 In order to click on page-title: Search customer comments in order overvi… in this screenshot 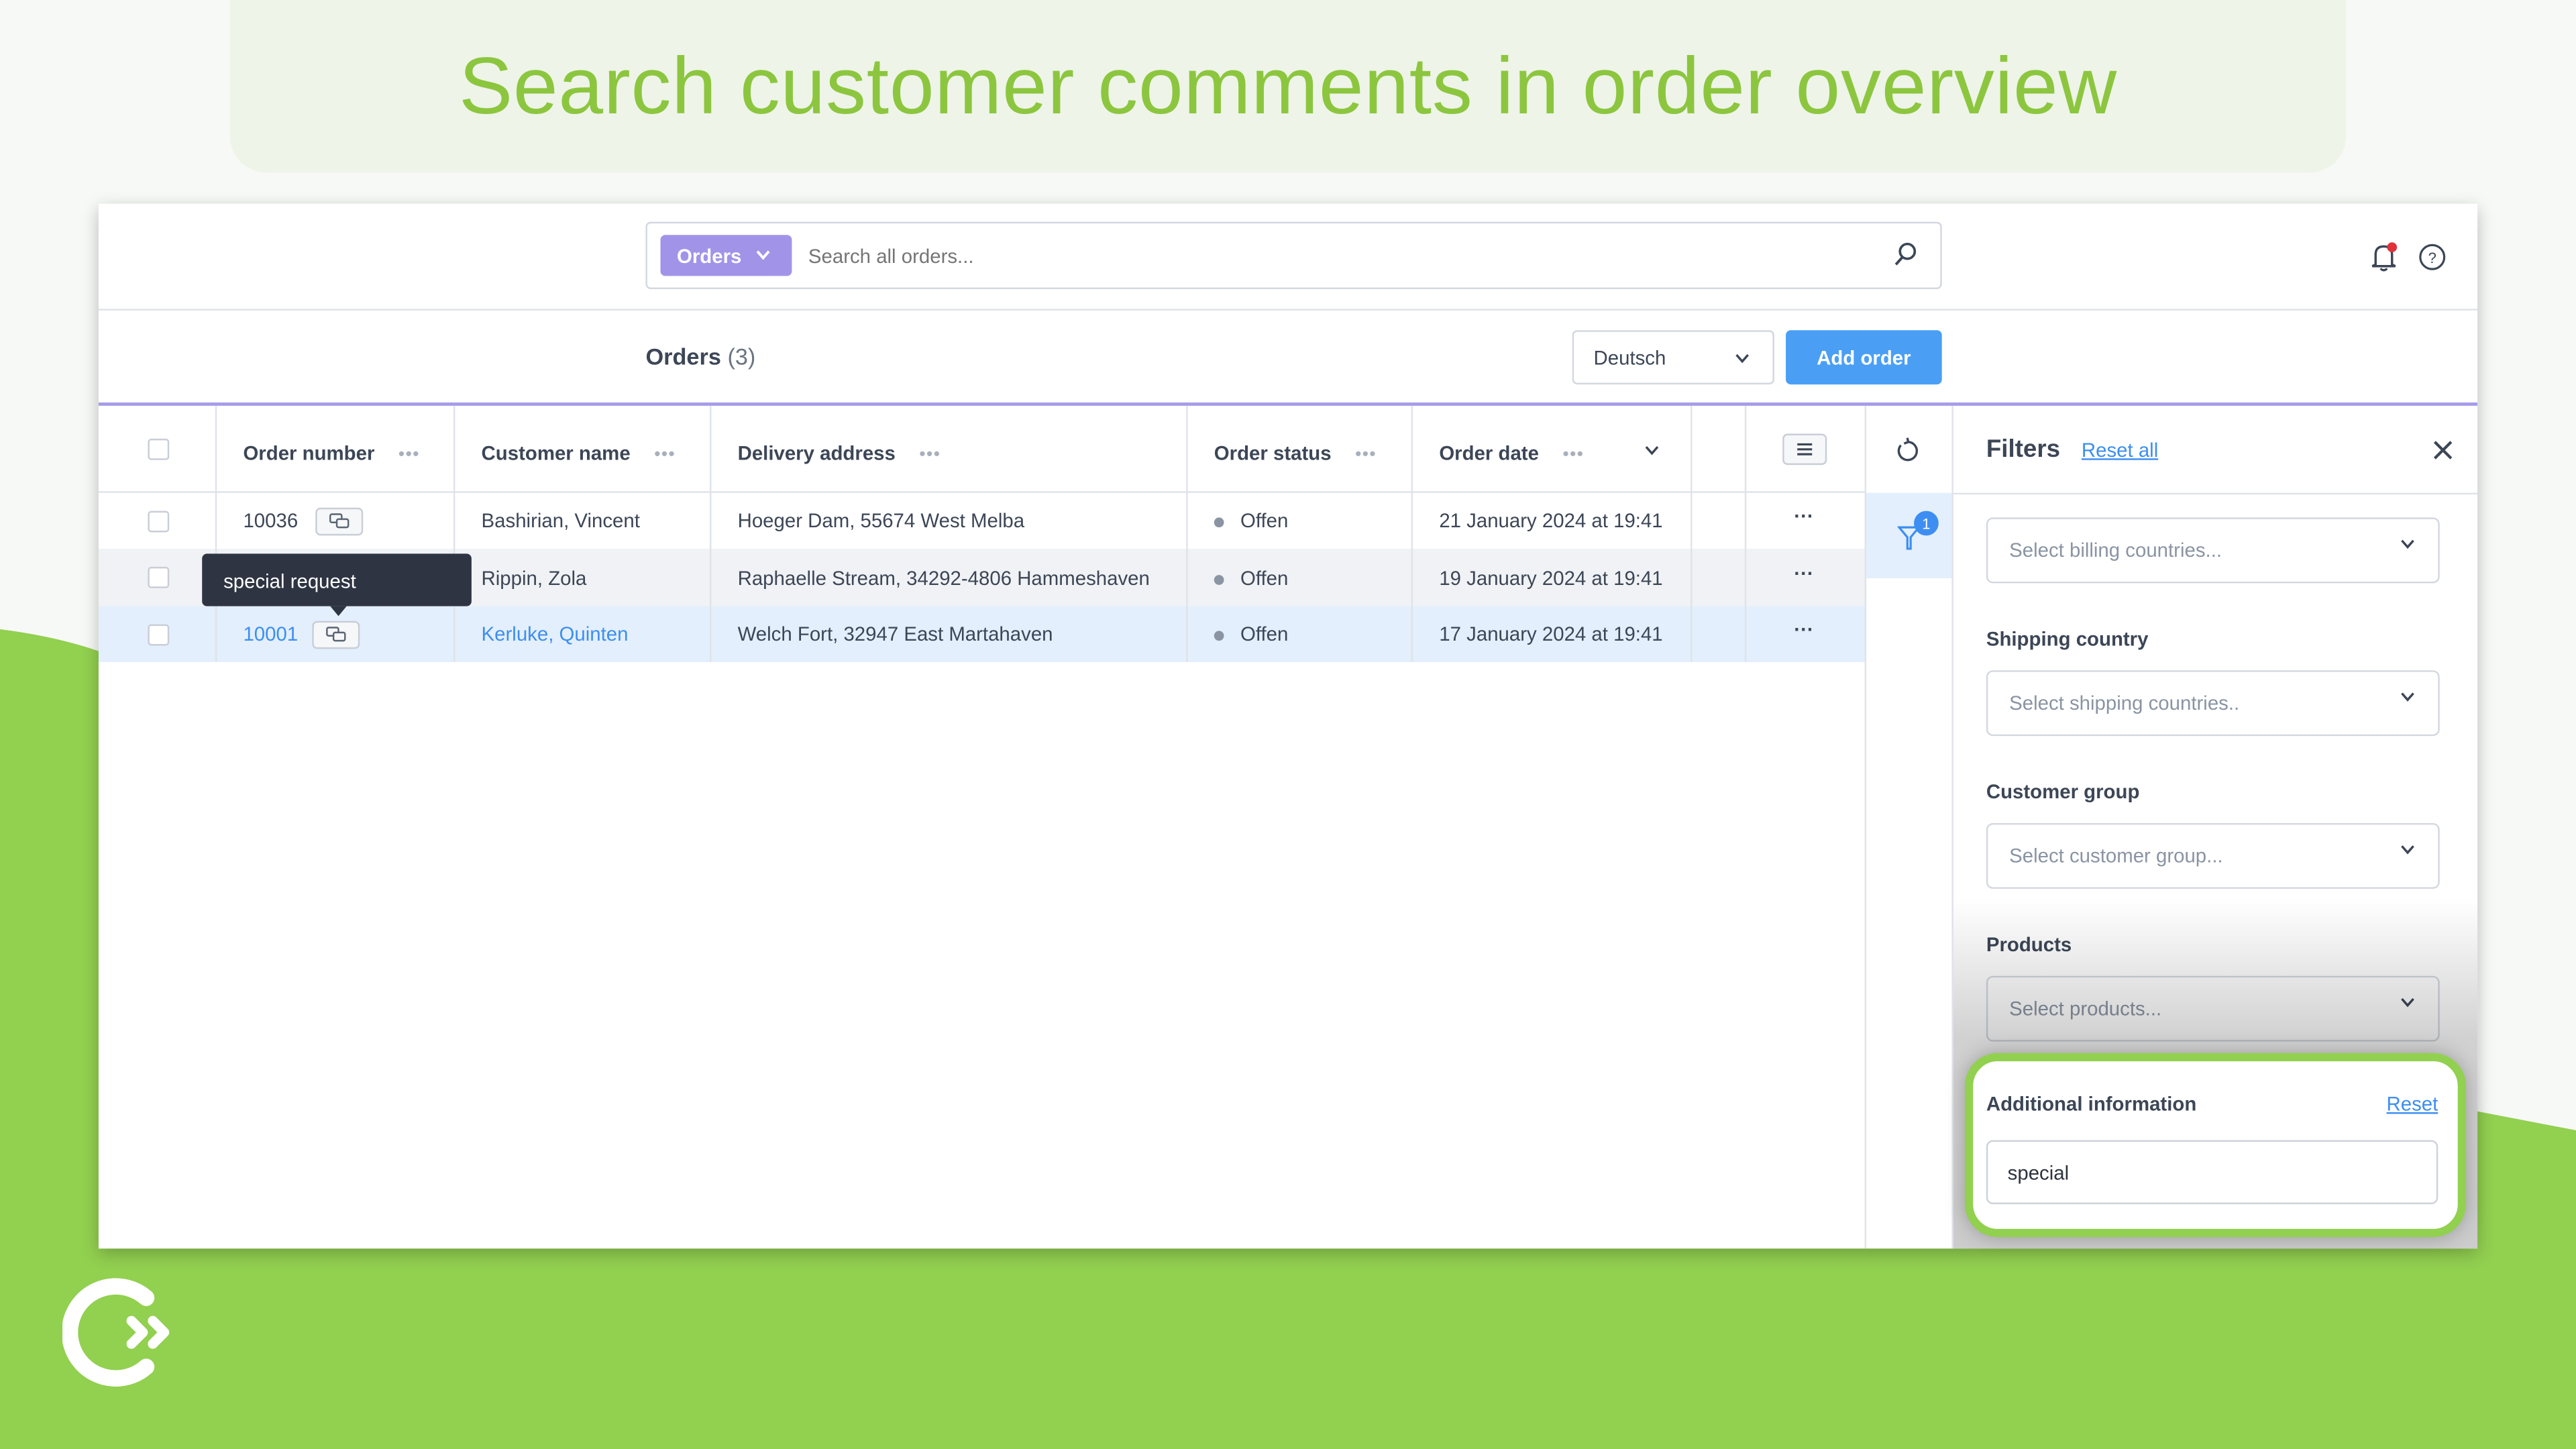, I will do `click(1288, 86)`.